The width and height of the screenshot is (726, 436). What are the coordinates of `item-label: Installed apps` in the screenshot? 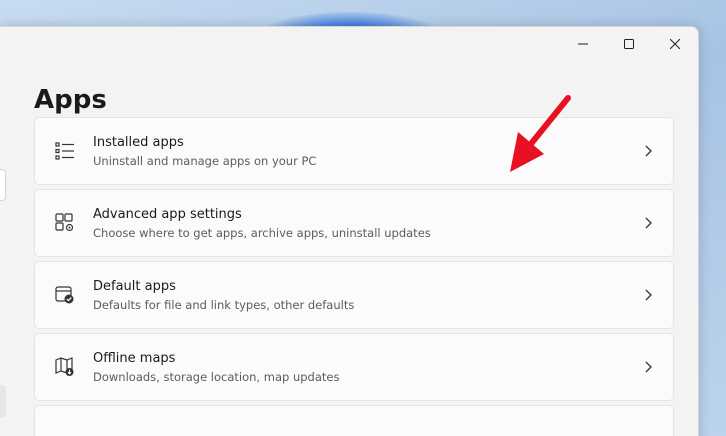 It's located at (138, 142).